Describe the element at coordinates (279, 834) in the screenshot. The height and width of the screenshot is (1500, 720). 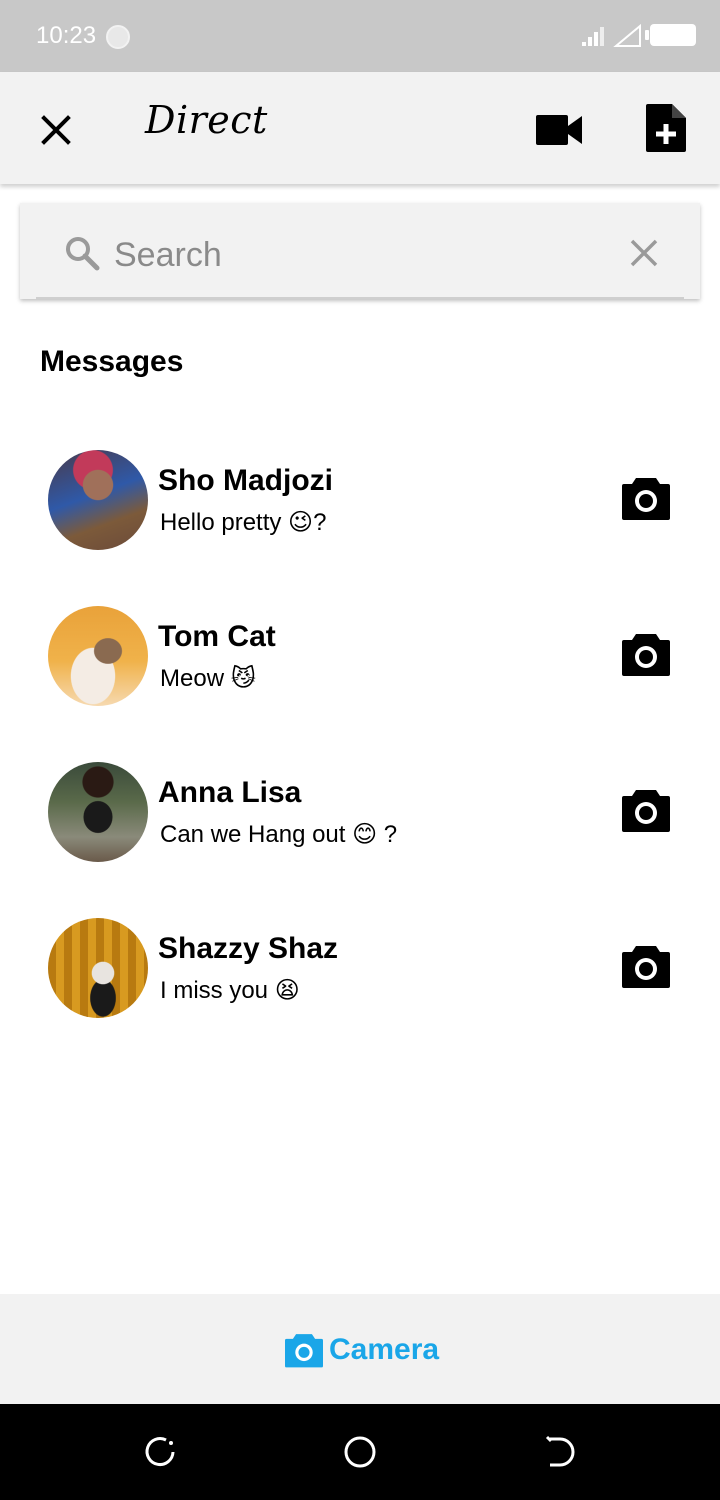
I see `message-preview: Can we Hang out 😊 ?` at that location.